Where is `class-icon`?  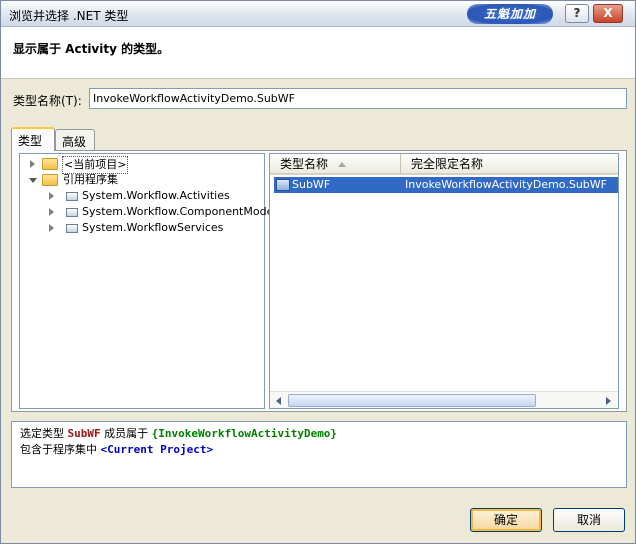 class-icon is located at coordinates (283, 185).